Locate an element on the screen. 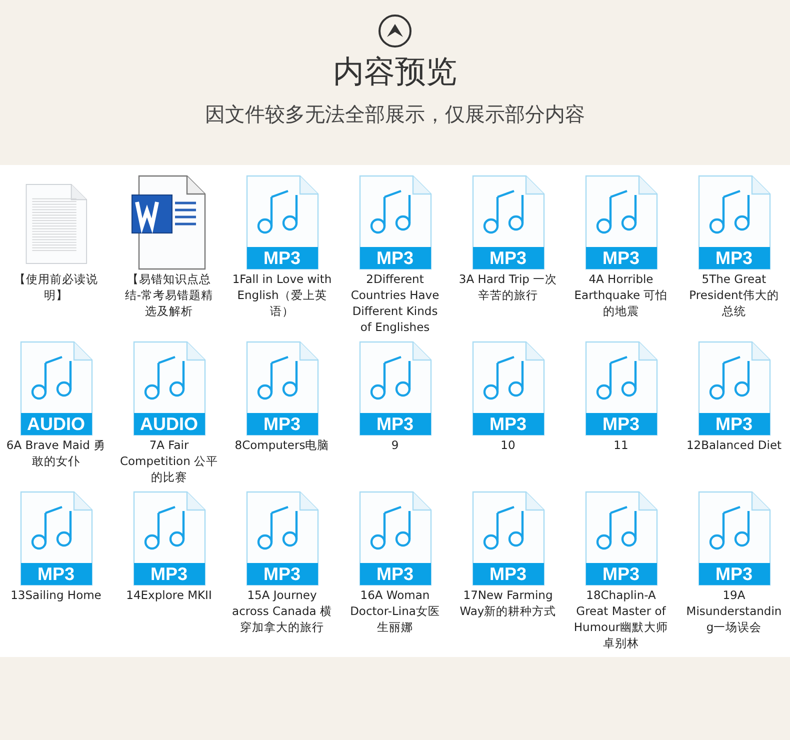  file-name: 9 is located at coordinates (395, 445).